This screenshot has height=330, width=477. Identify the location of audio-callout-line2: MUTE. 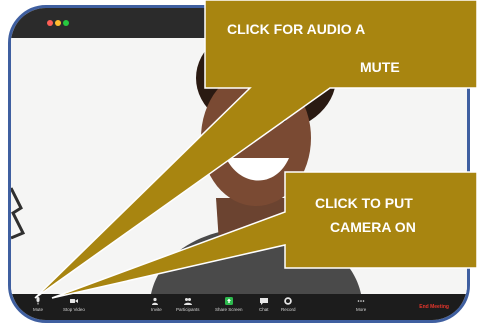
(380, 67).